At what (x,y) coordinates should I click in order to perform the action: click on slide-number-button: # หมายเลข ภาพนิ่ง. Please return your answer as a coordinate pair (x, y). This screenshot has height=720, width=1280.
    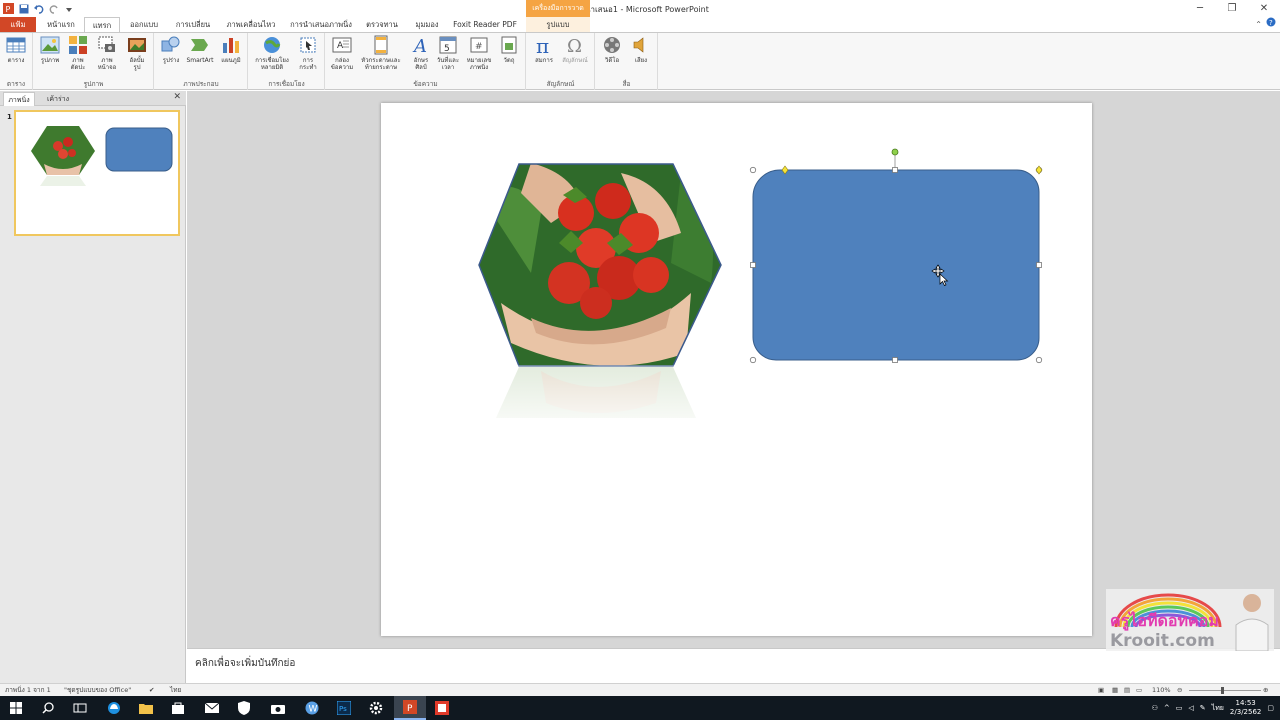
    Looking at the image, I should click on (479, 53).